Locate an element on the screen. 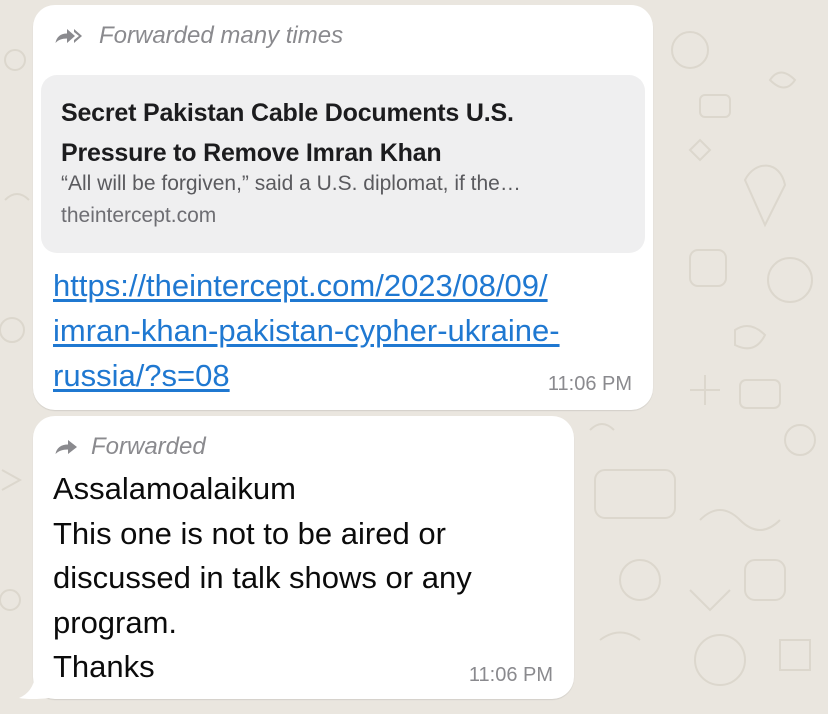 The height and width of the screenshot is (714, 828). forwarded-label: Forwarded is located at coordinates (148, 446).